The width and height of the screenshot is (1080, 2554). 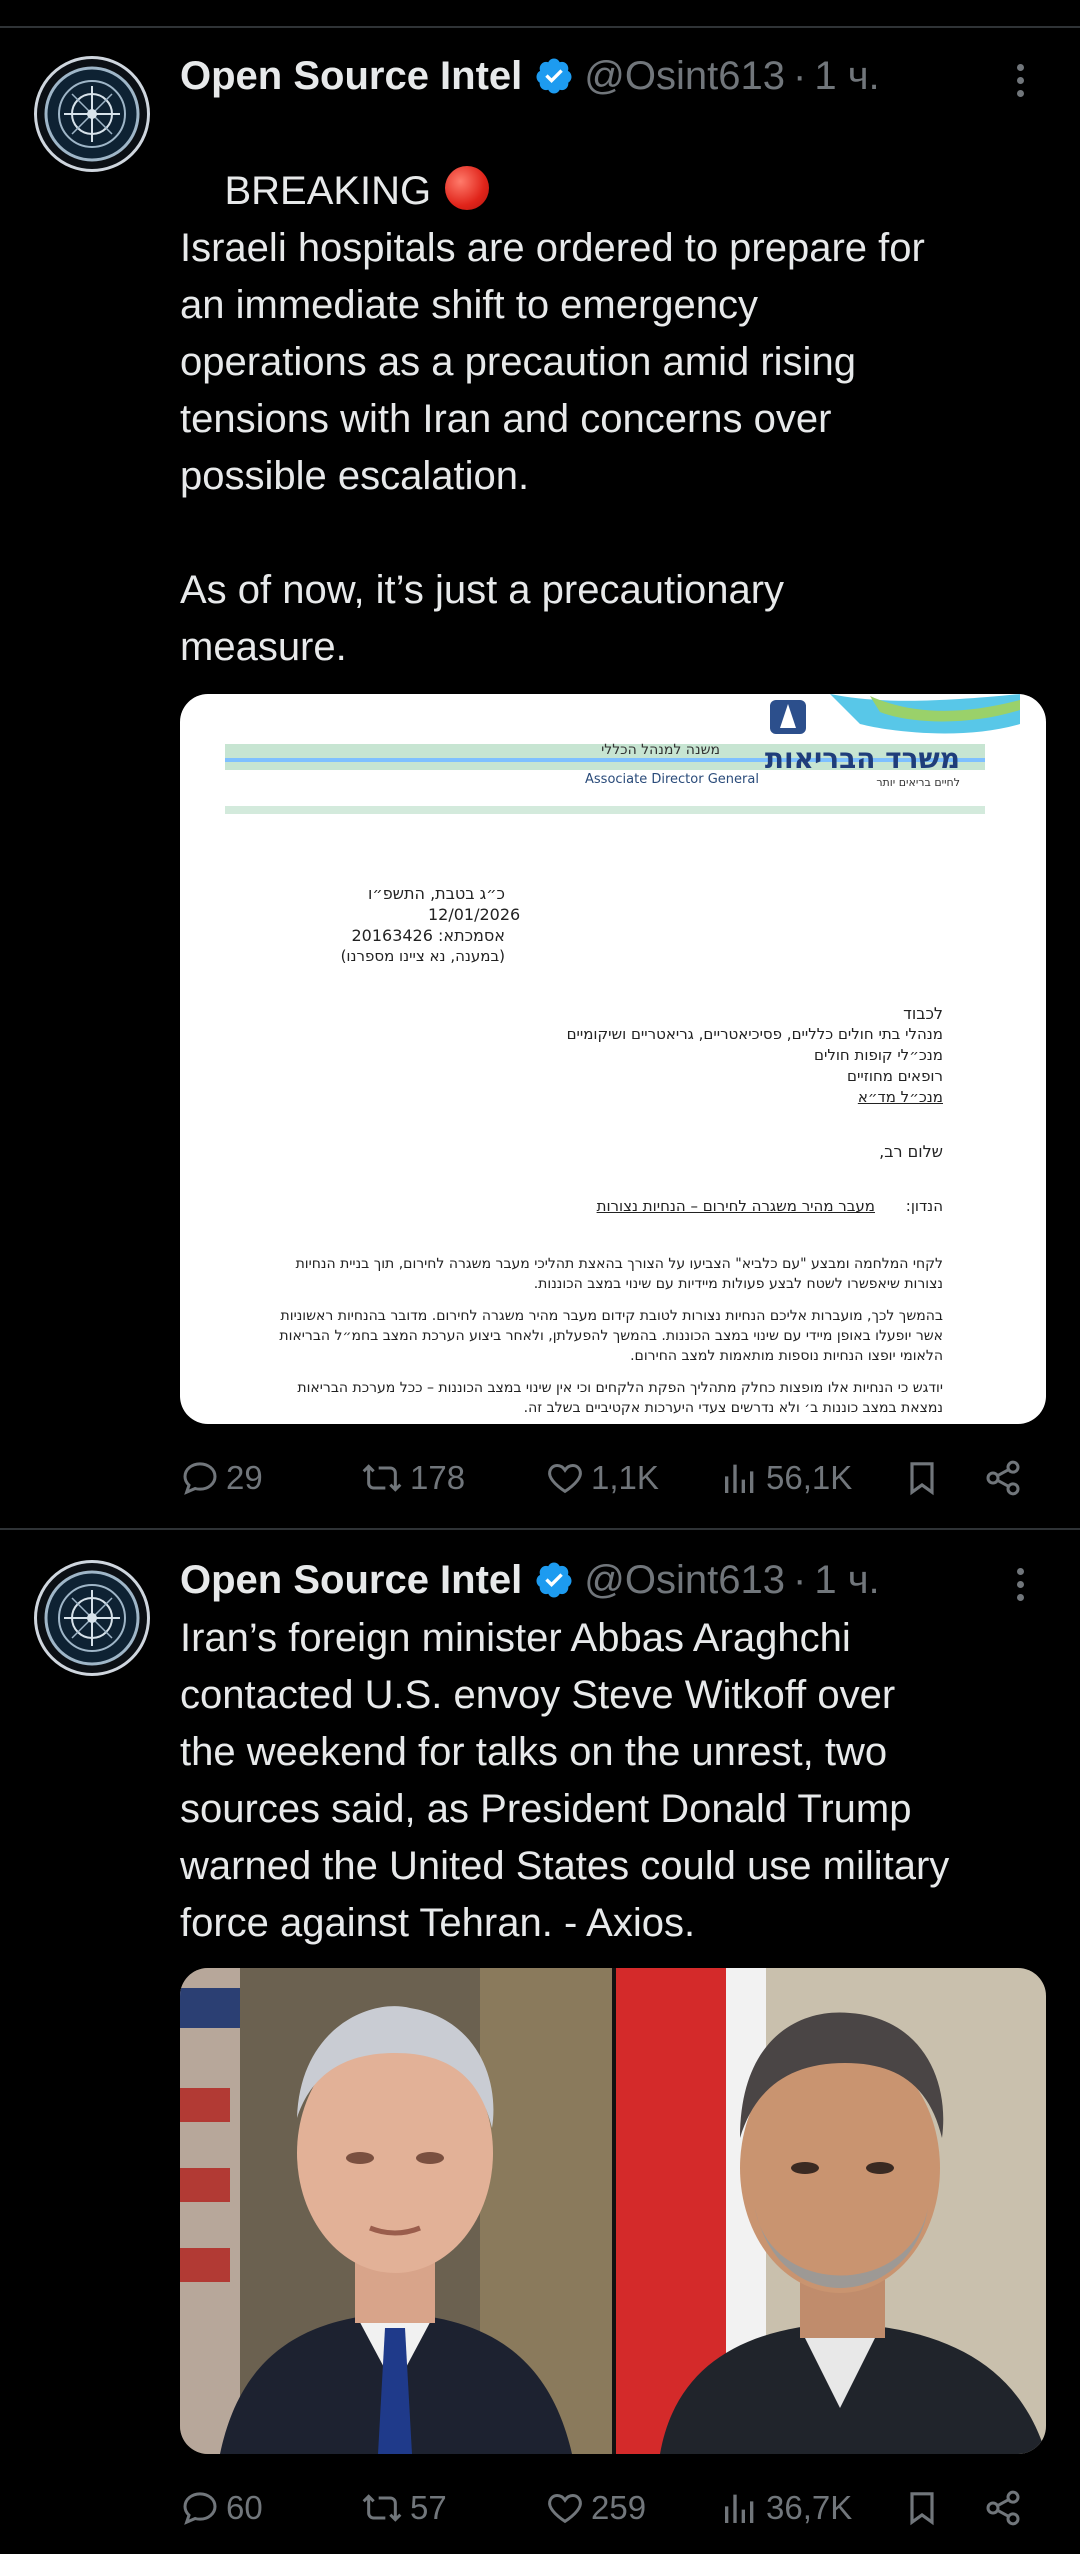 I want to click on reply-button: 29, so click(x=221, y=1478).